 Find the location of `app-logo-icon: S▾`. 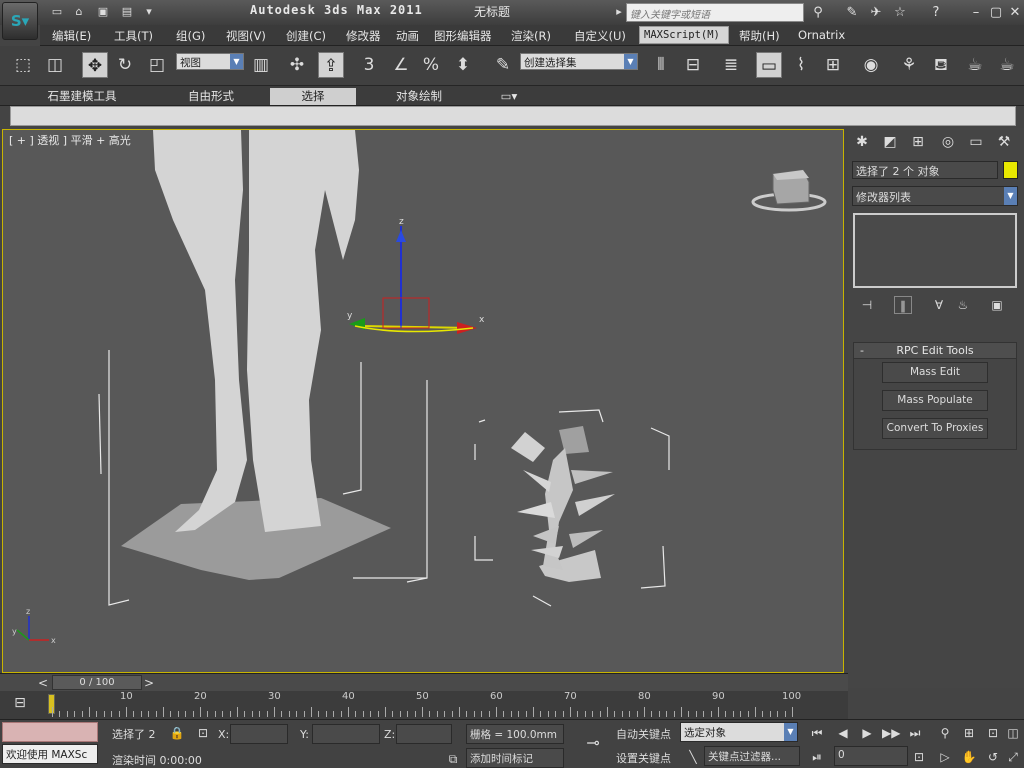

app-logo-icon: S▾ is located at coordinates (20, 21).